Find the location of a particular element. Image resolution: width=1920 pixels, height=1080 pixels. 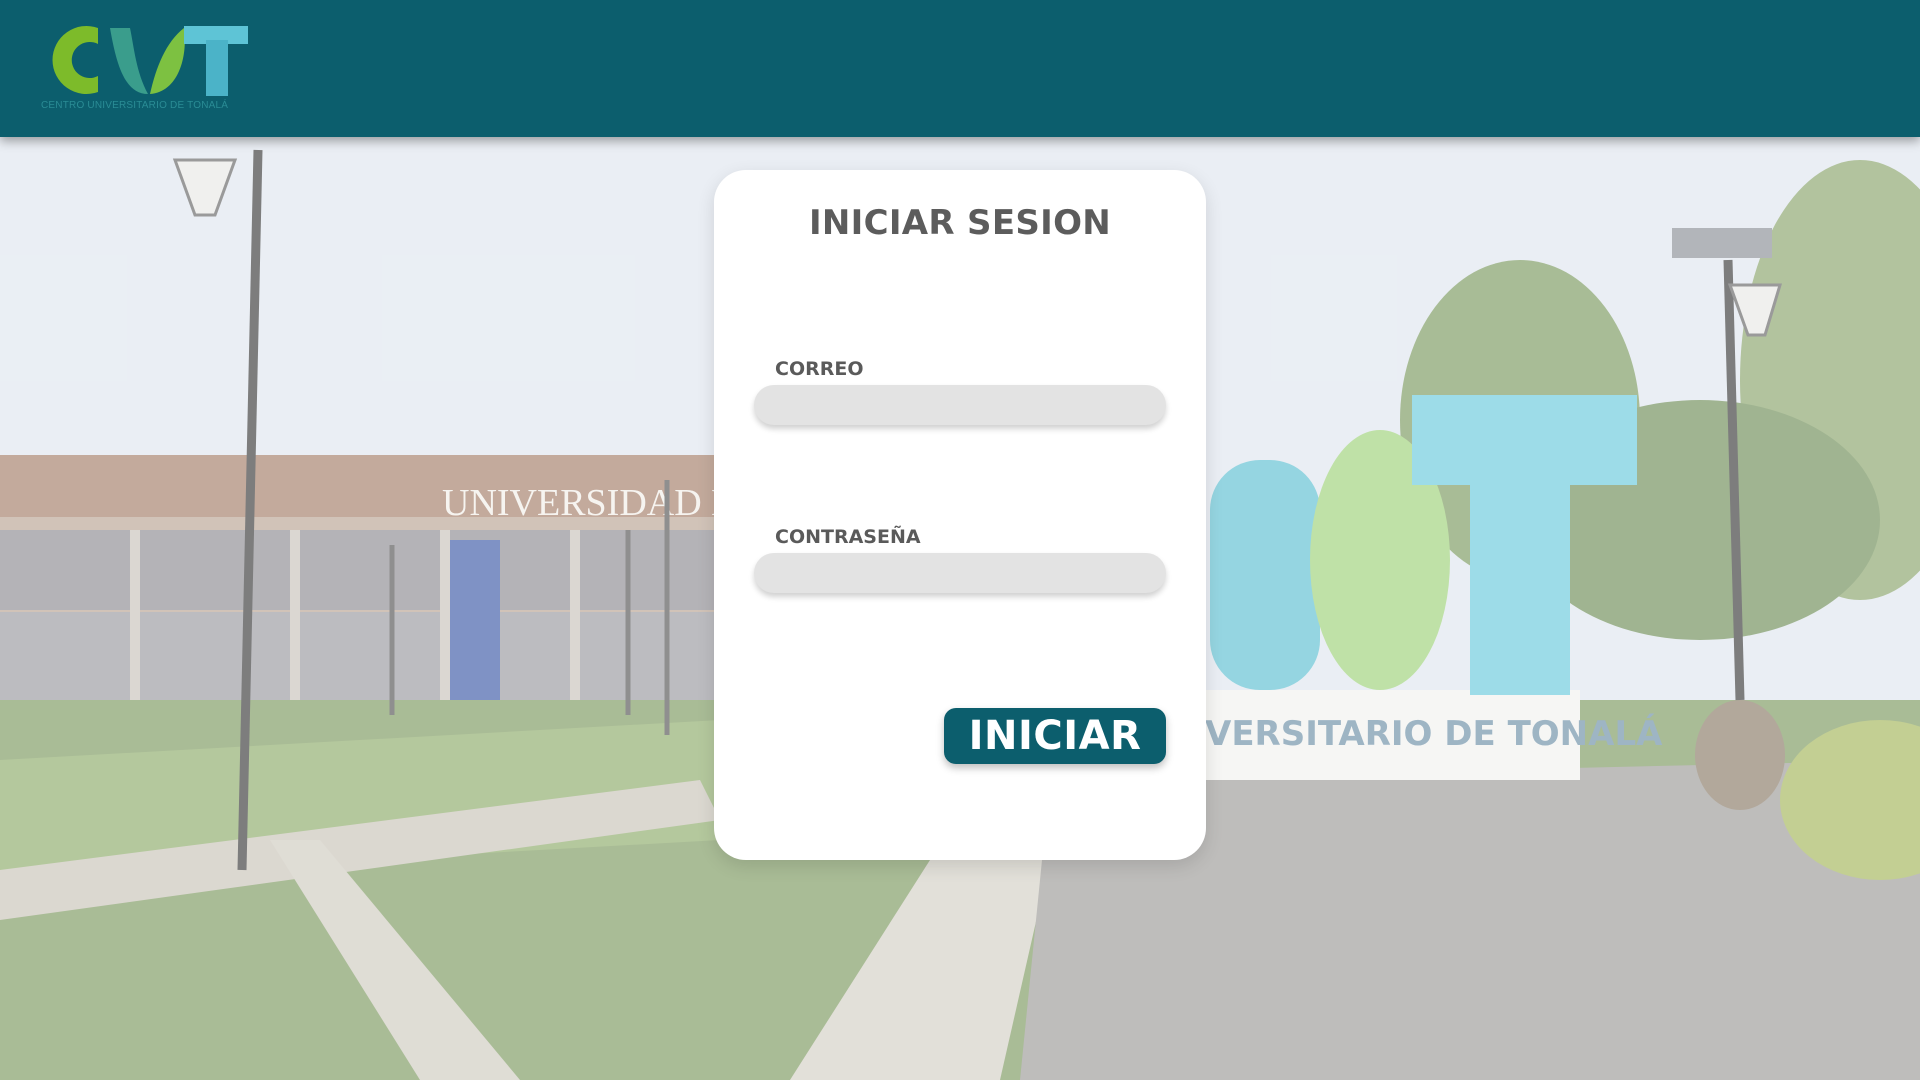

email-field is located at coordinates (960, 405).